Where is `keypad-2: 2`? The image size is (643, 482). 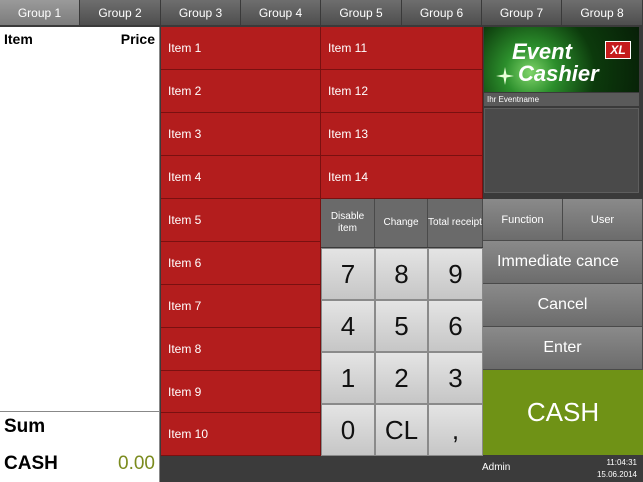
keypad-2: 2 is located at coordinates (401, 378).